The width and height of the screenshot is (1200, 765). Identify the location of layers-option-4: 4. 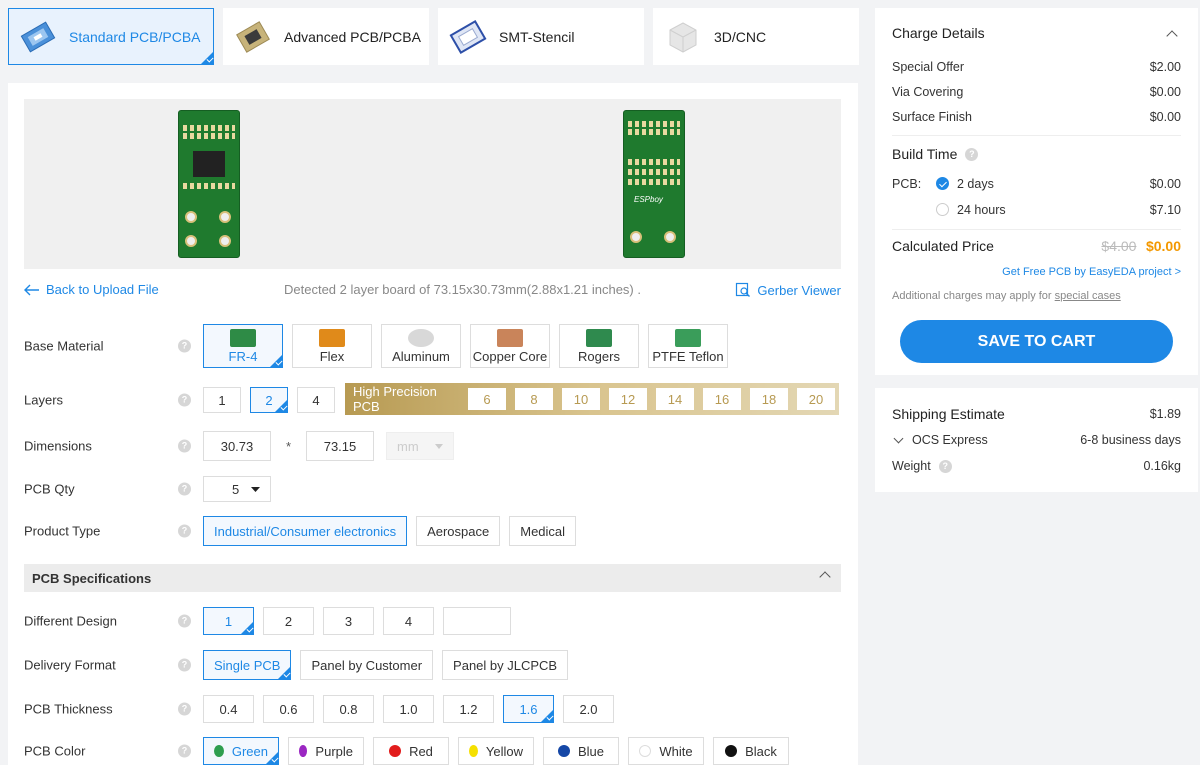
(316, 400).